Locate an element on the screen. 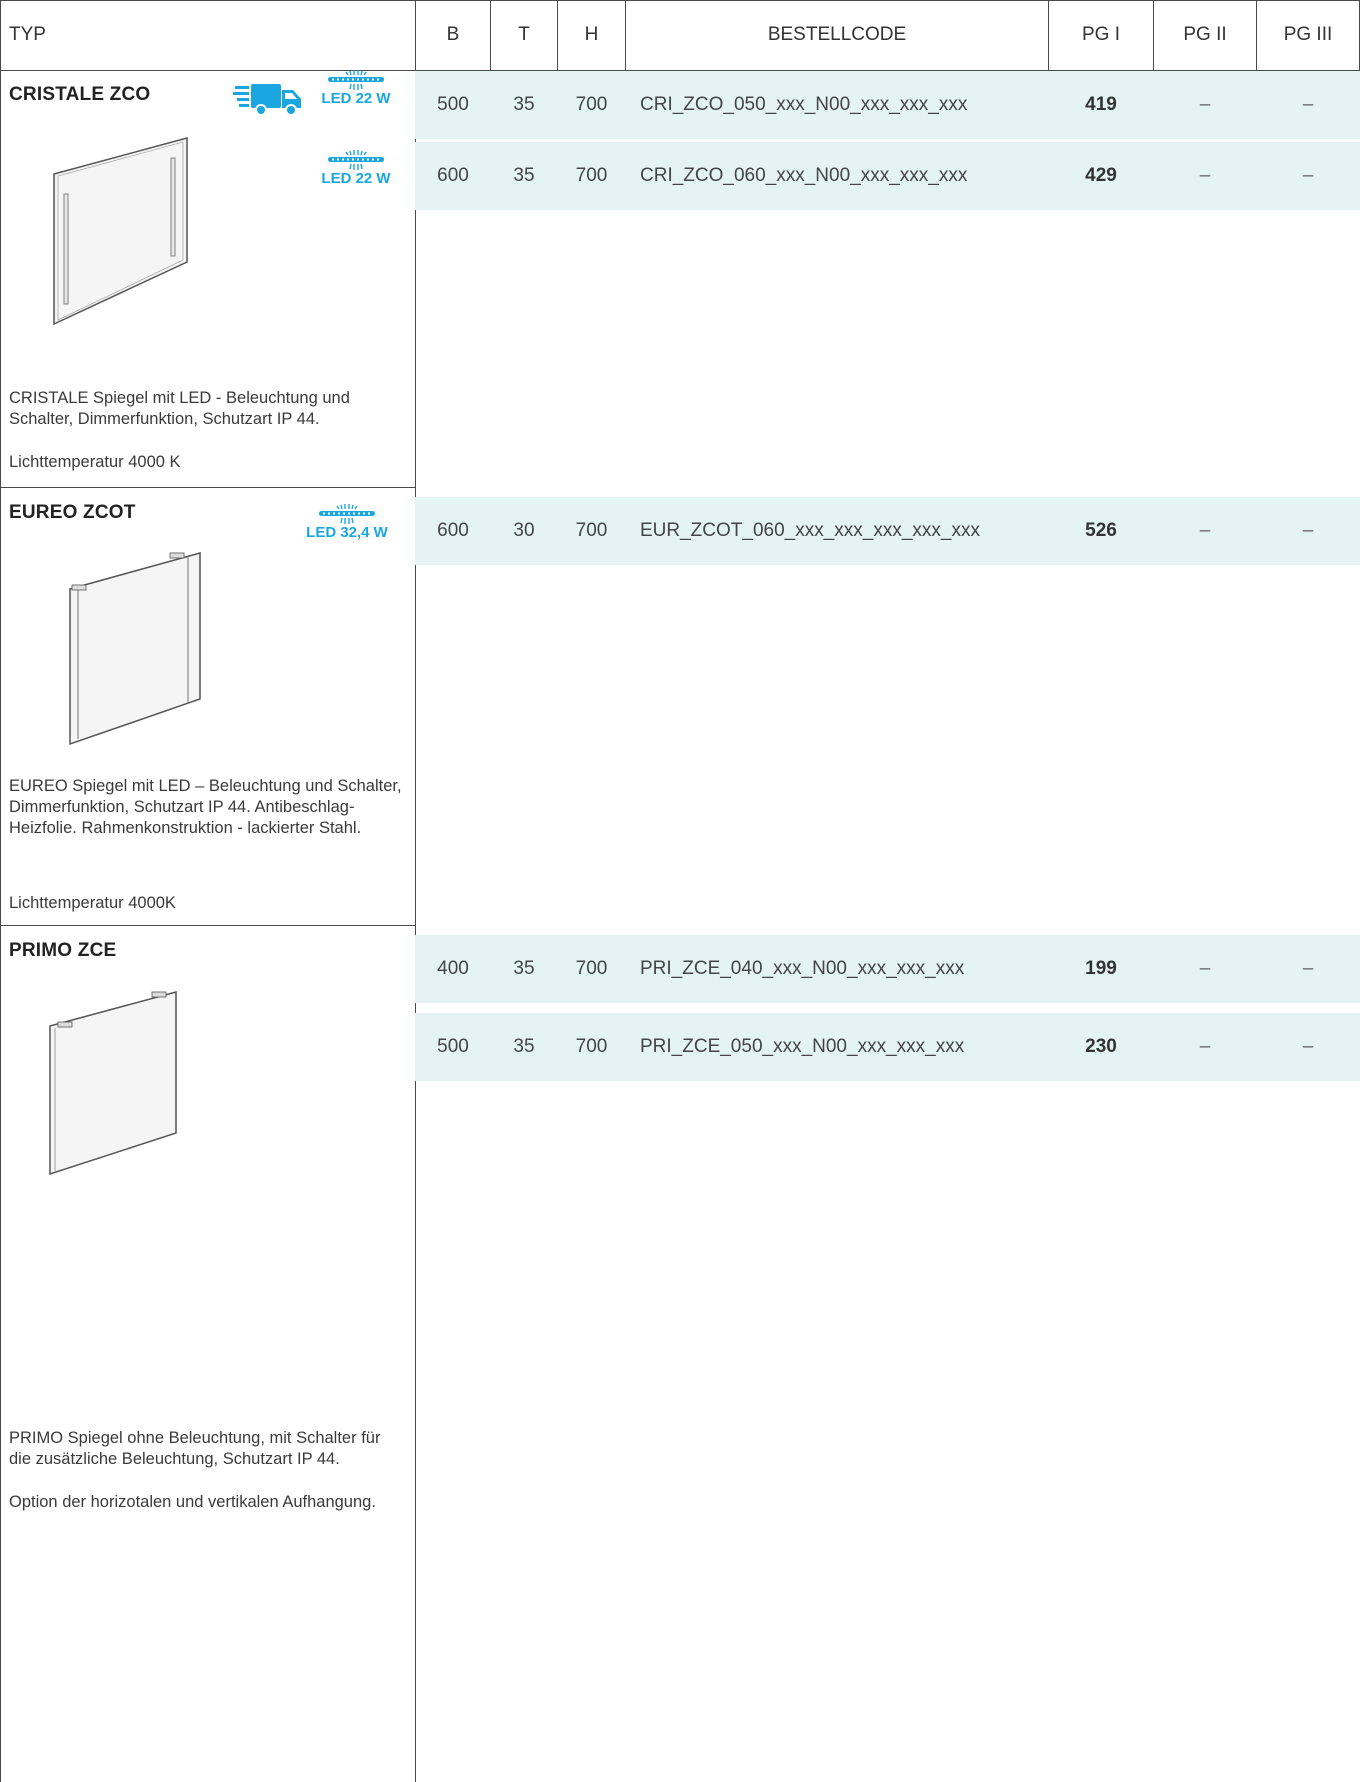  column-header-pg1: PG I is located at coordinates (1100, 34).